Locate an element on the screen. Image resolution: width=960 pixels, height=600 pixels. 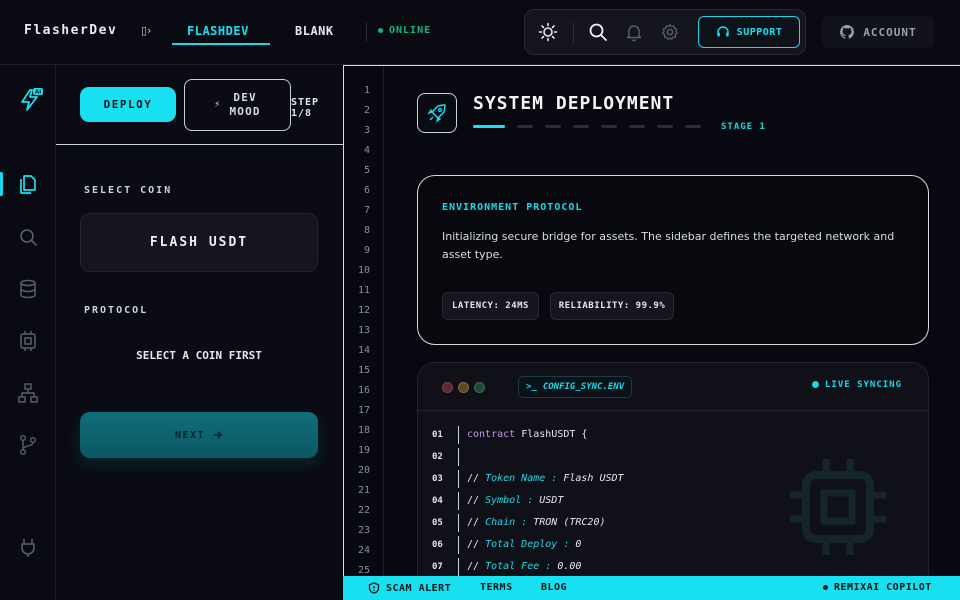
page-title: SYSTEM DEPLOYMENT is located at coordinates (574, 103).